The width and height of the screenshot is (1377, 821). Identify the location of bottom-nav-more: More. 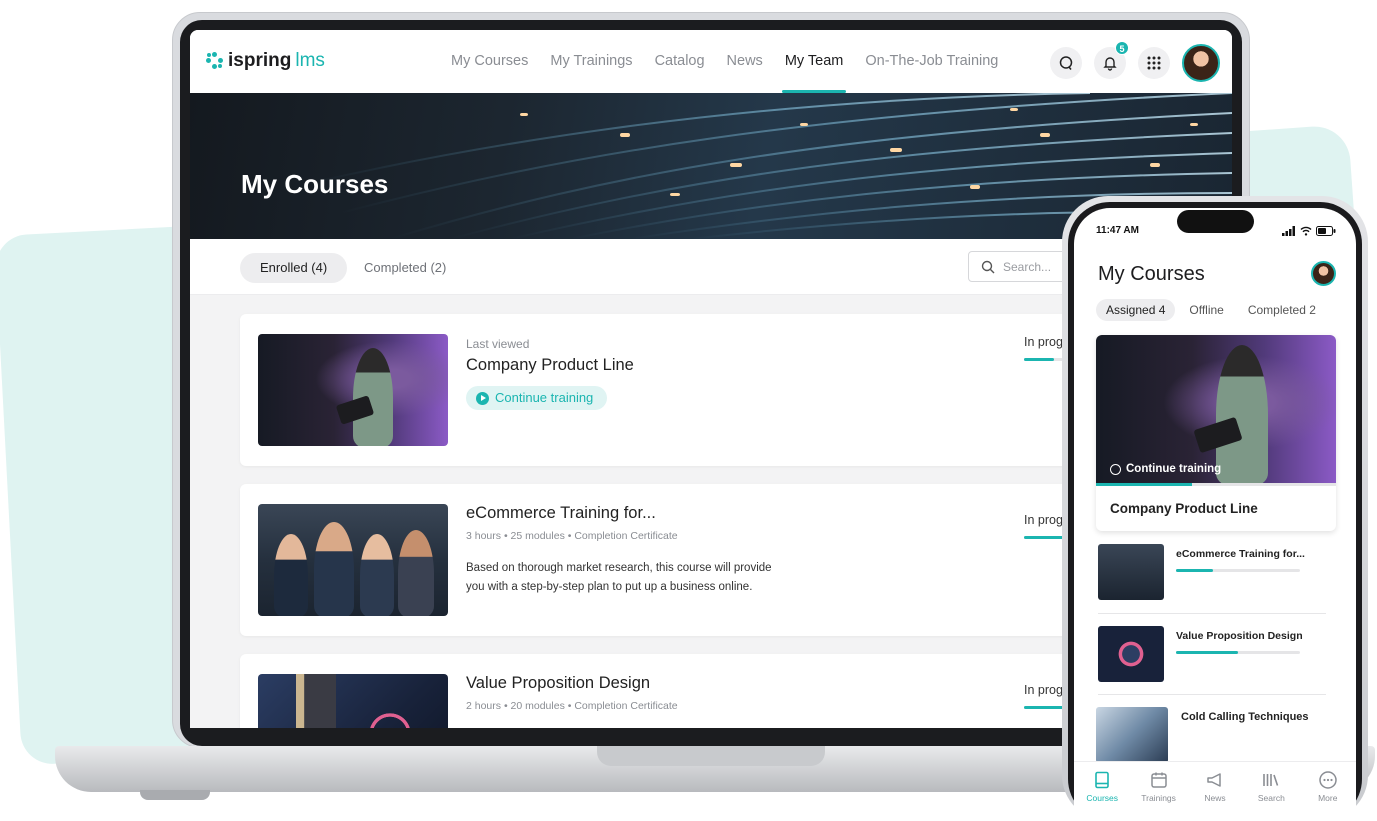
(1328, 795).